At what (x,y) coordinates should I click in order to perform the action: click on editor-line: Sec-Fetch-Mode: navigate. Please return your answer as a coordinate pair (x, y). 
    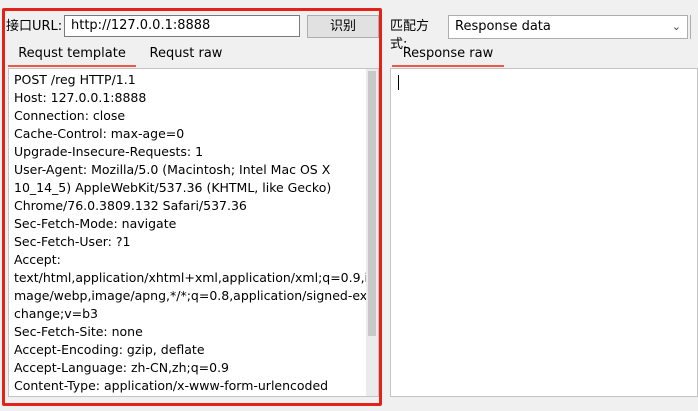
    Looking at the image, I should click on (95, 223).